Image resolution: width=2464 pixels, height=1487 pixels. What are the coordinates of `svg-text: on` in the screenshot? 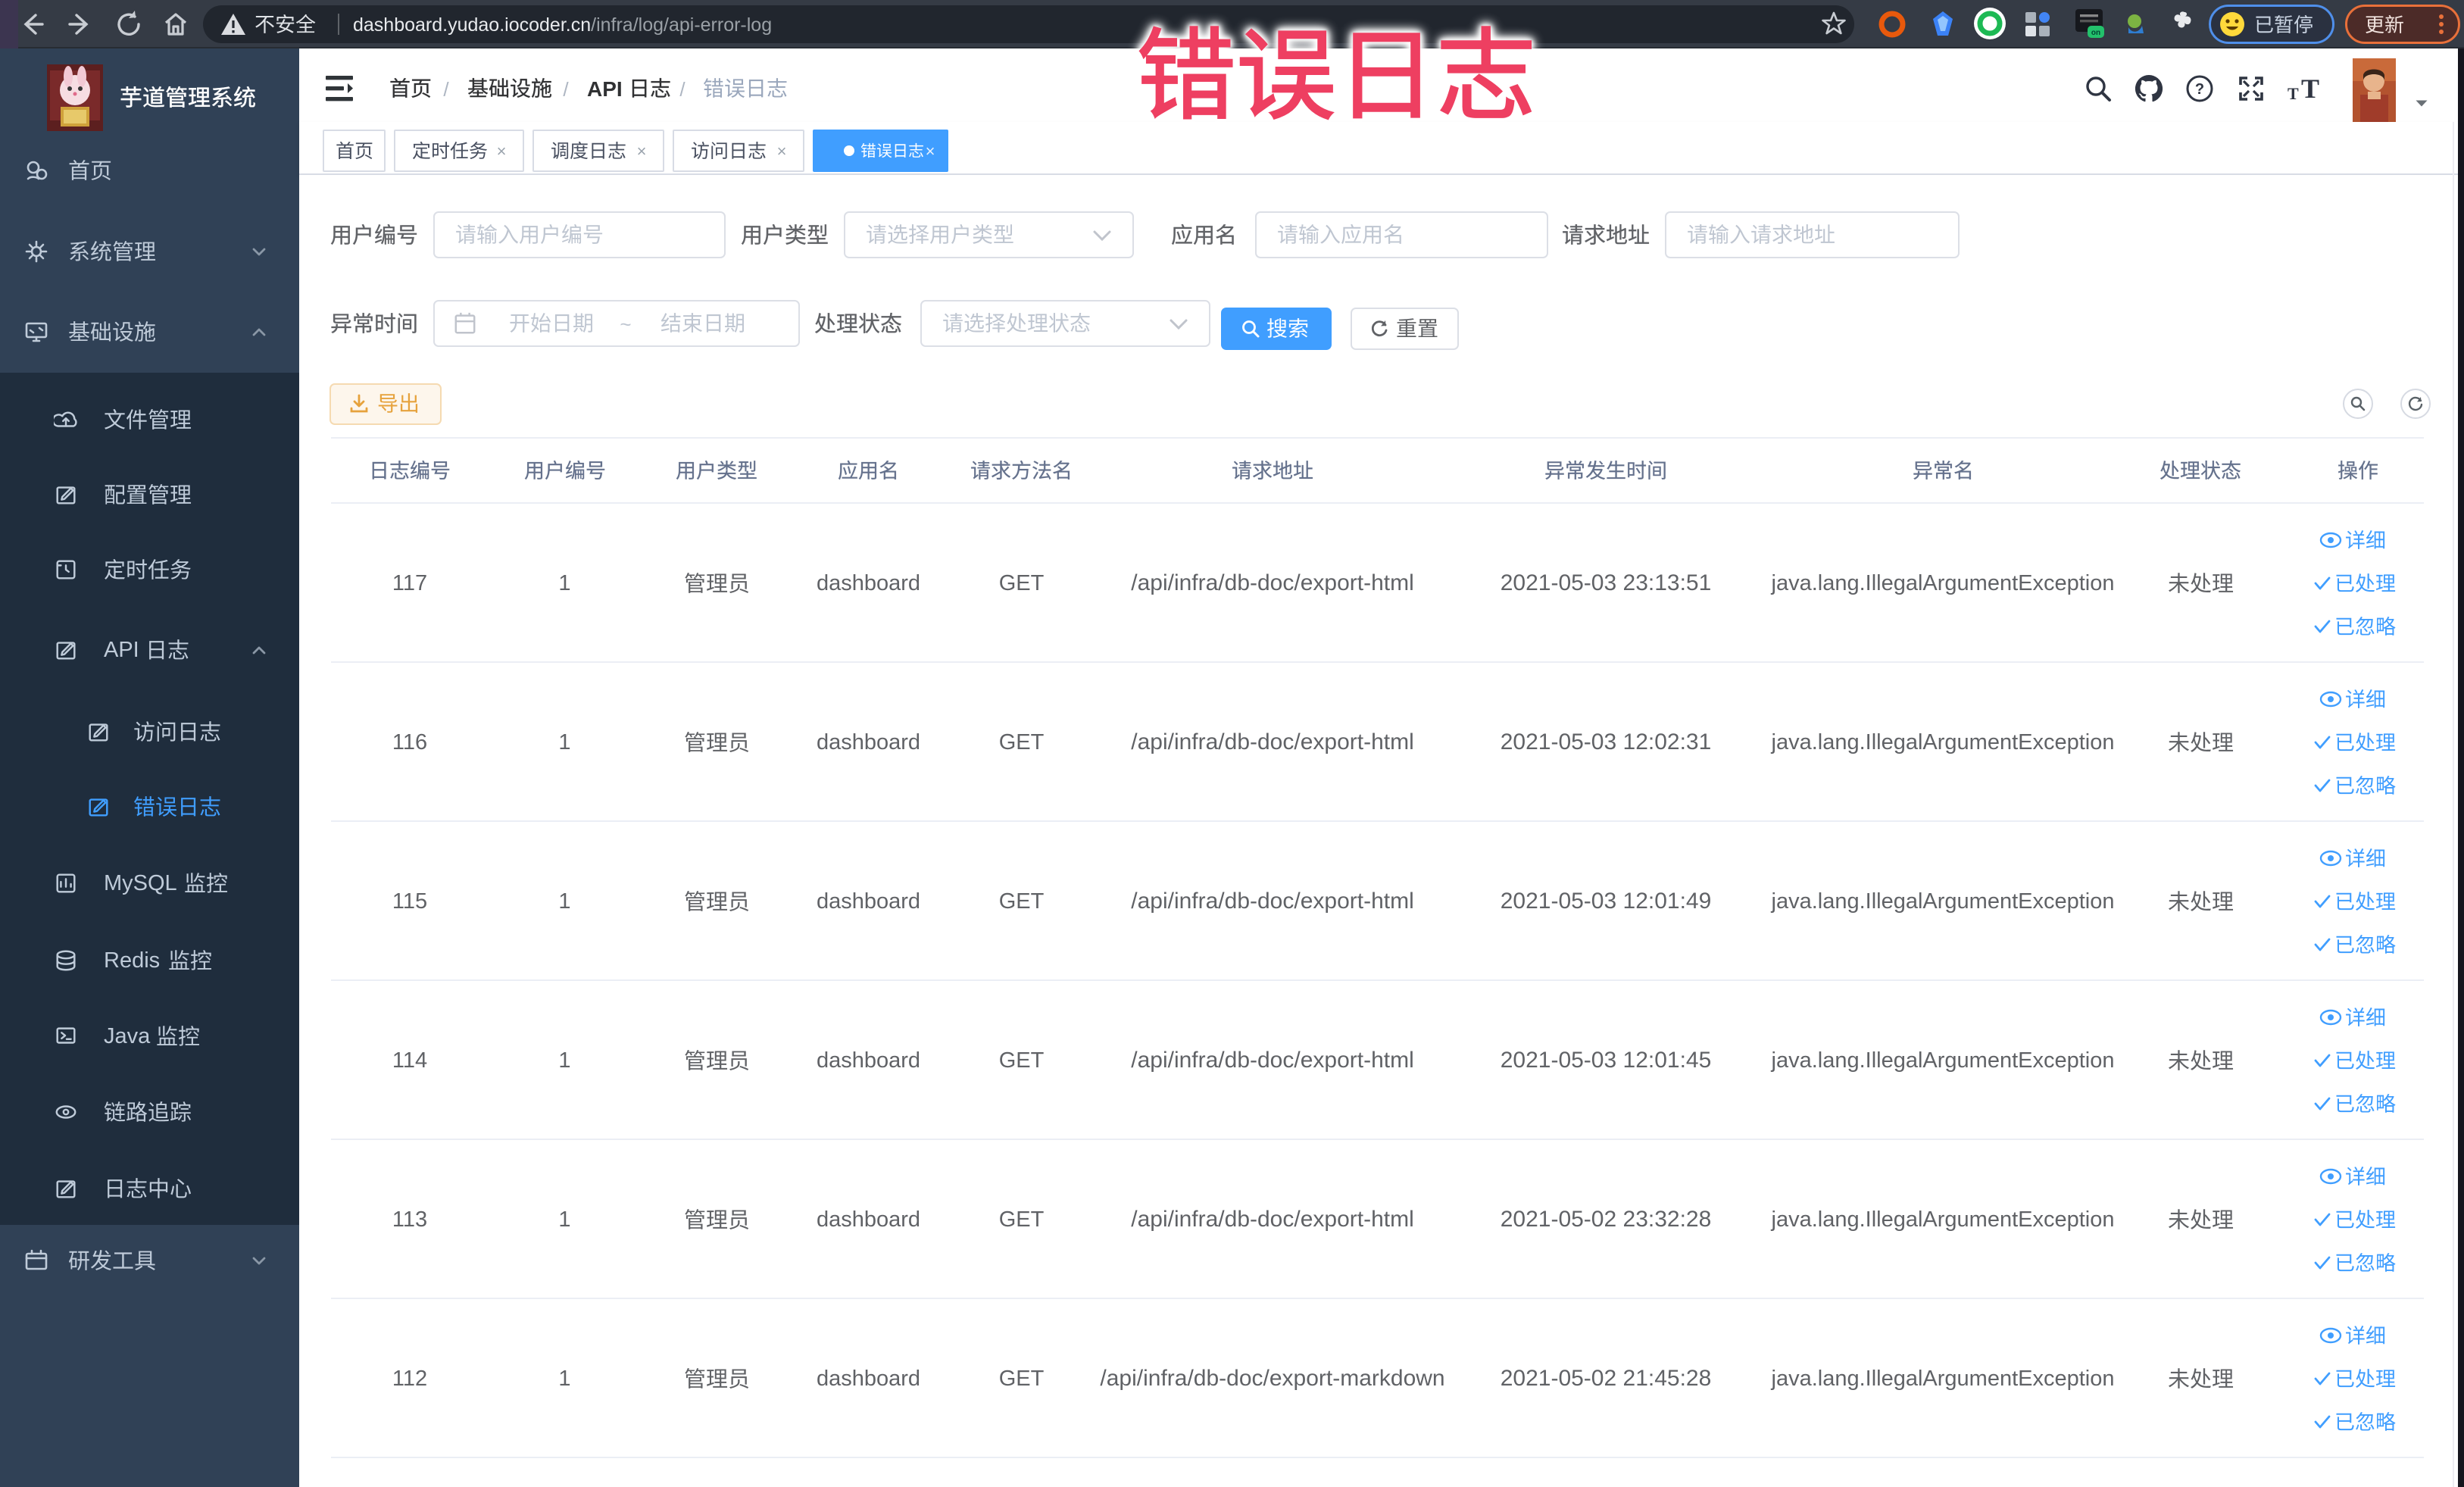 It's located at (2095, 33).